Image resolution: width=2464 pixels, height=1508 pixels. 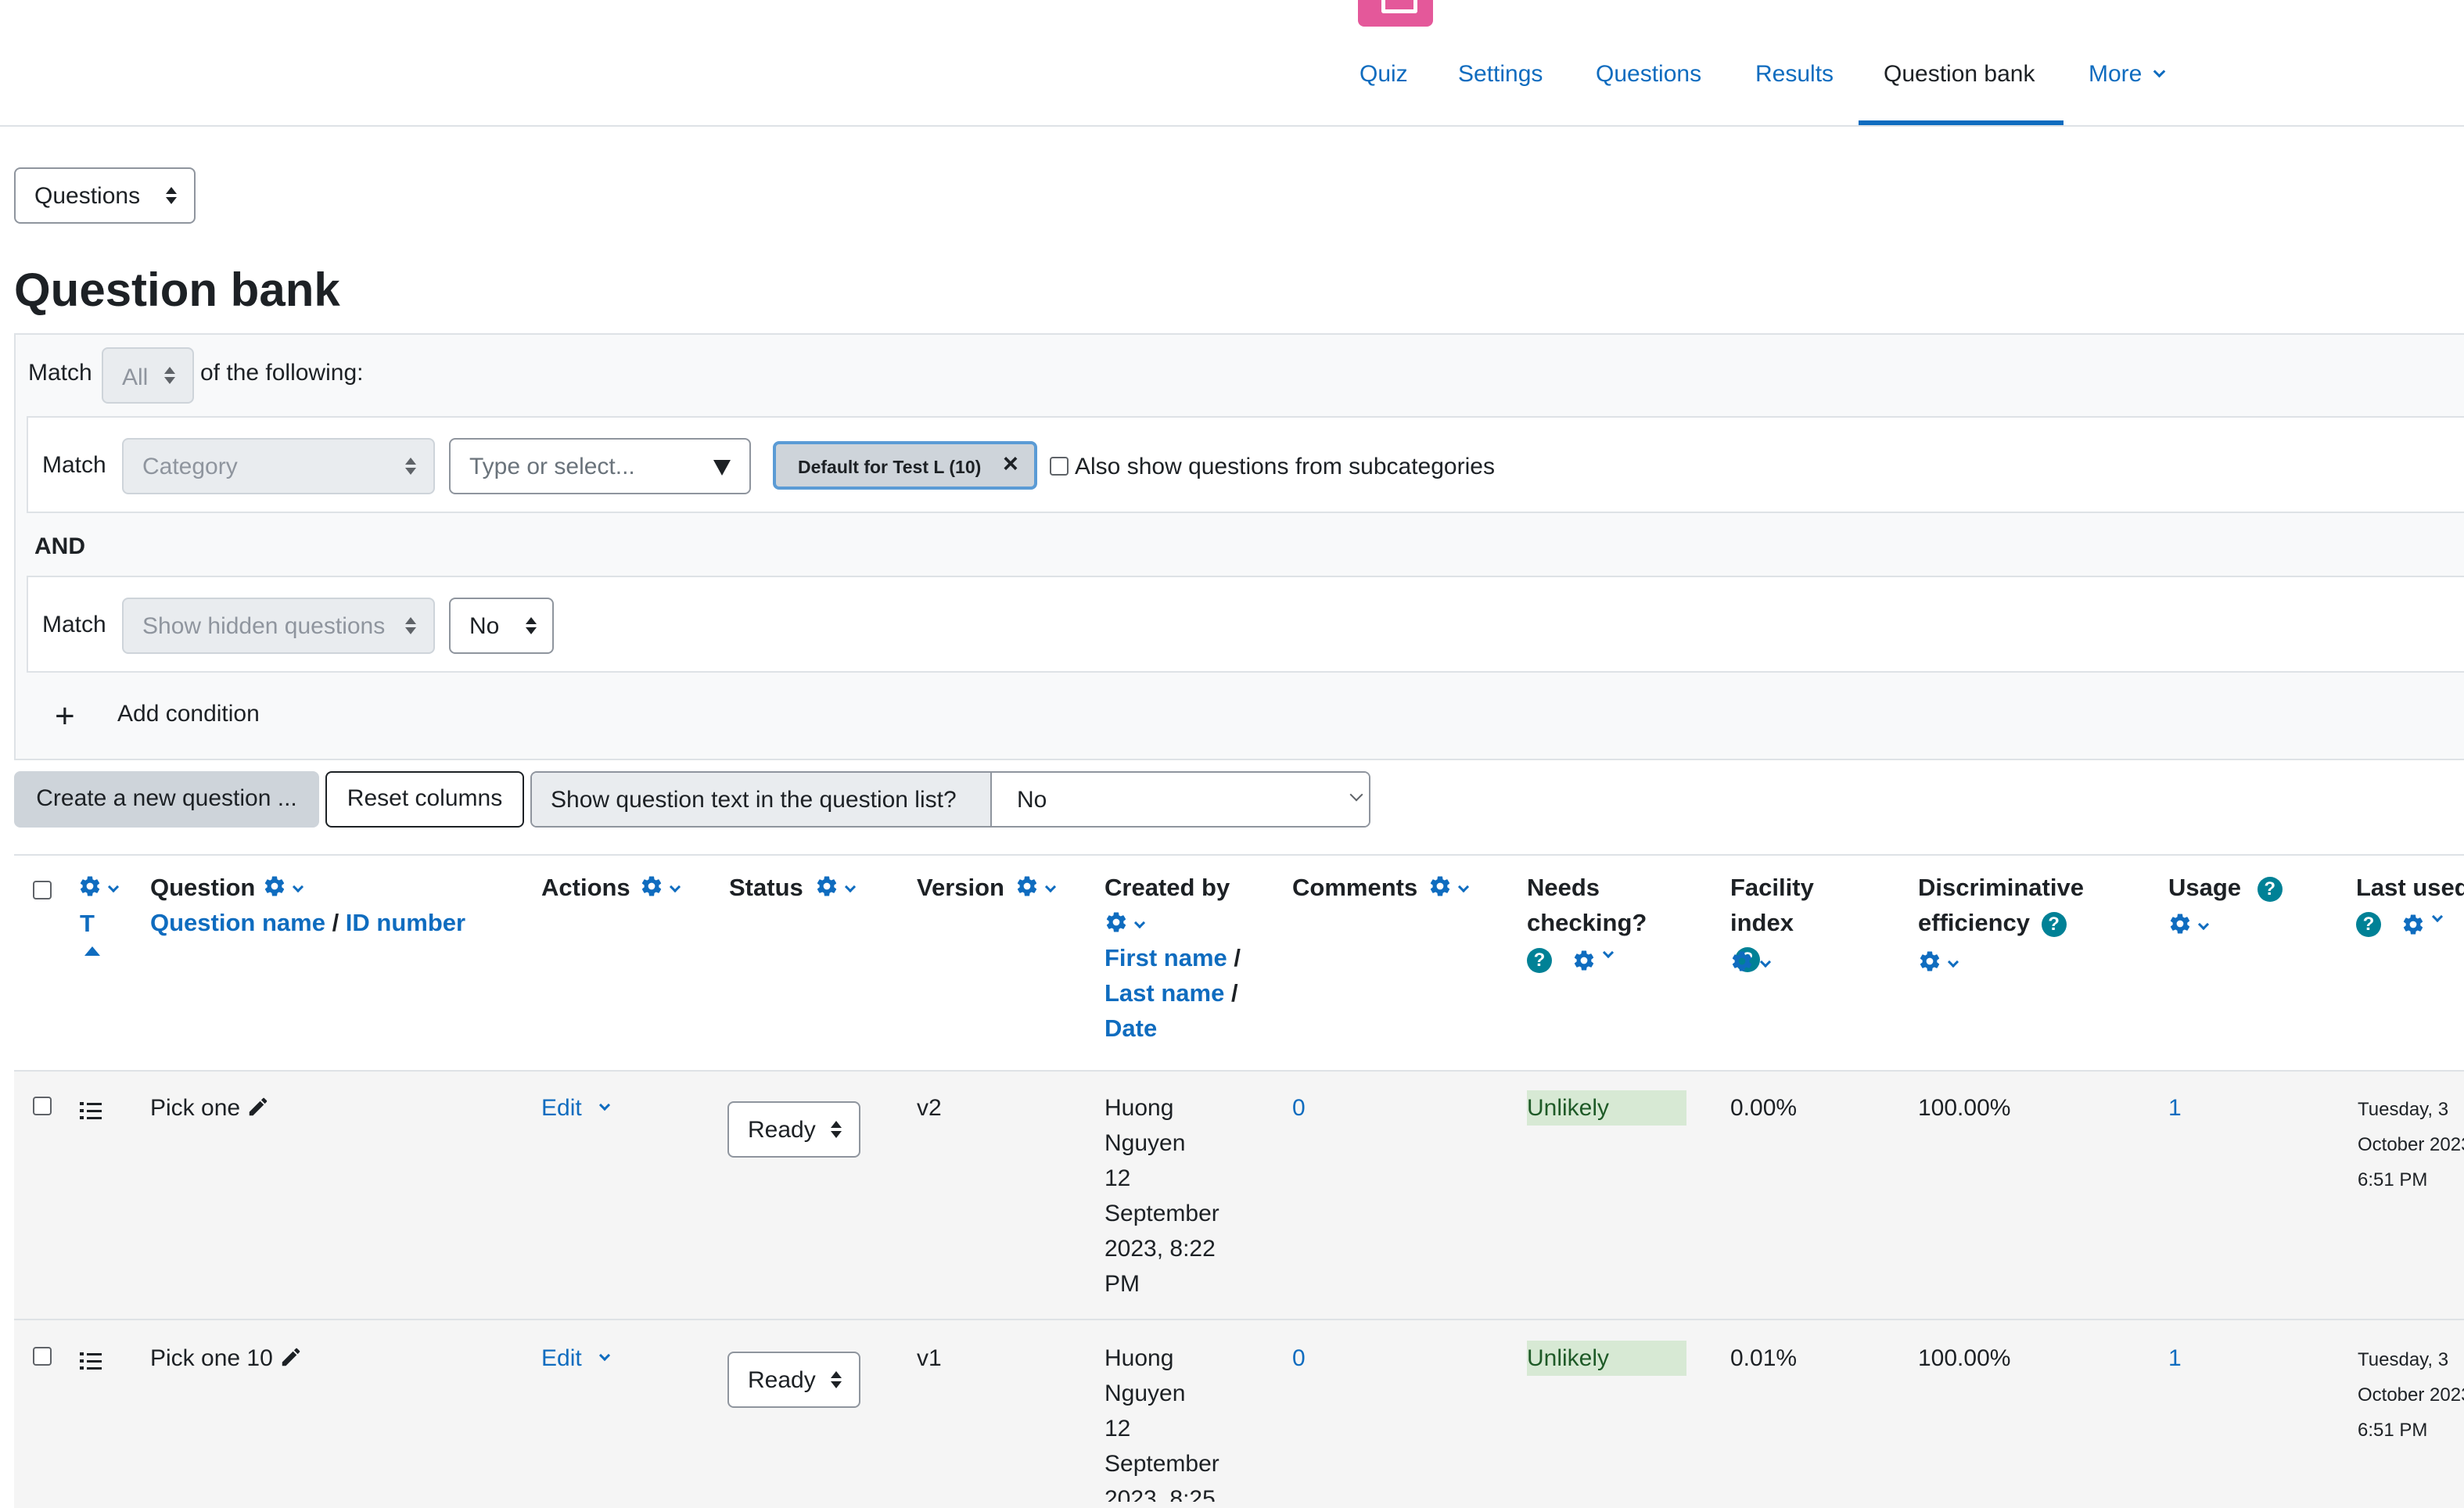 I want to click on select-arrows-icon, so click(x=531, y=626).